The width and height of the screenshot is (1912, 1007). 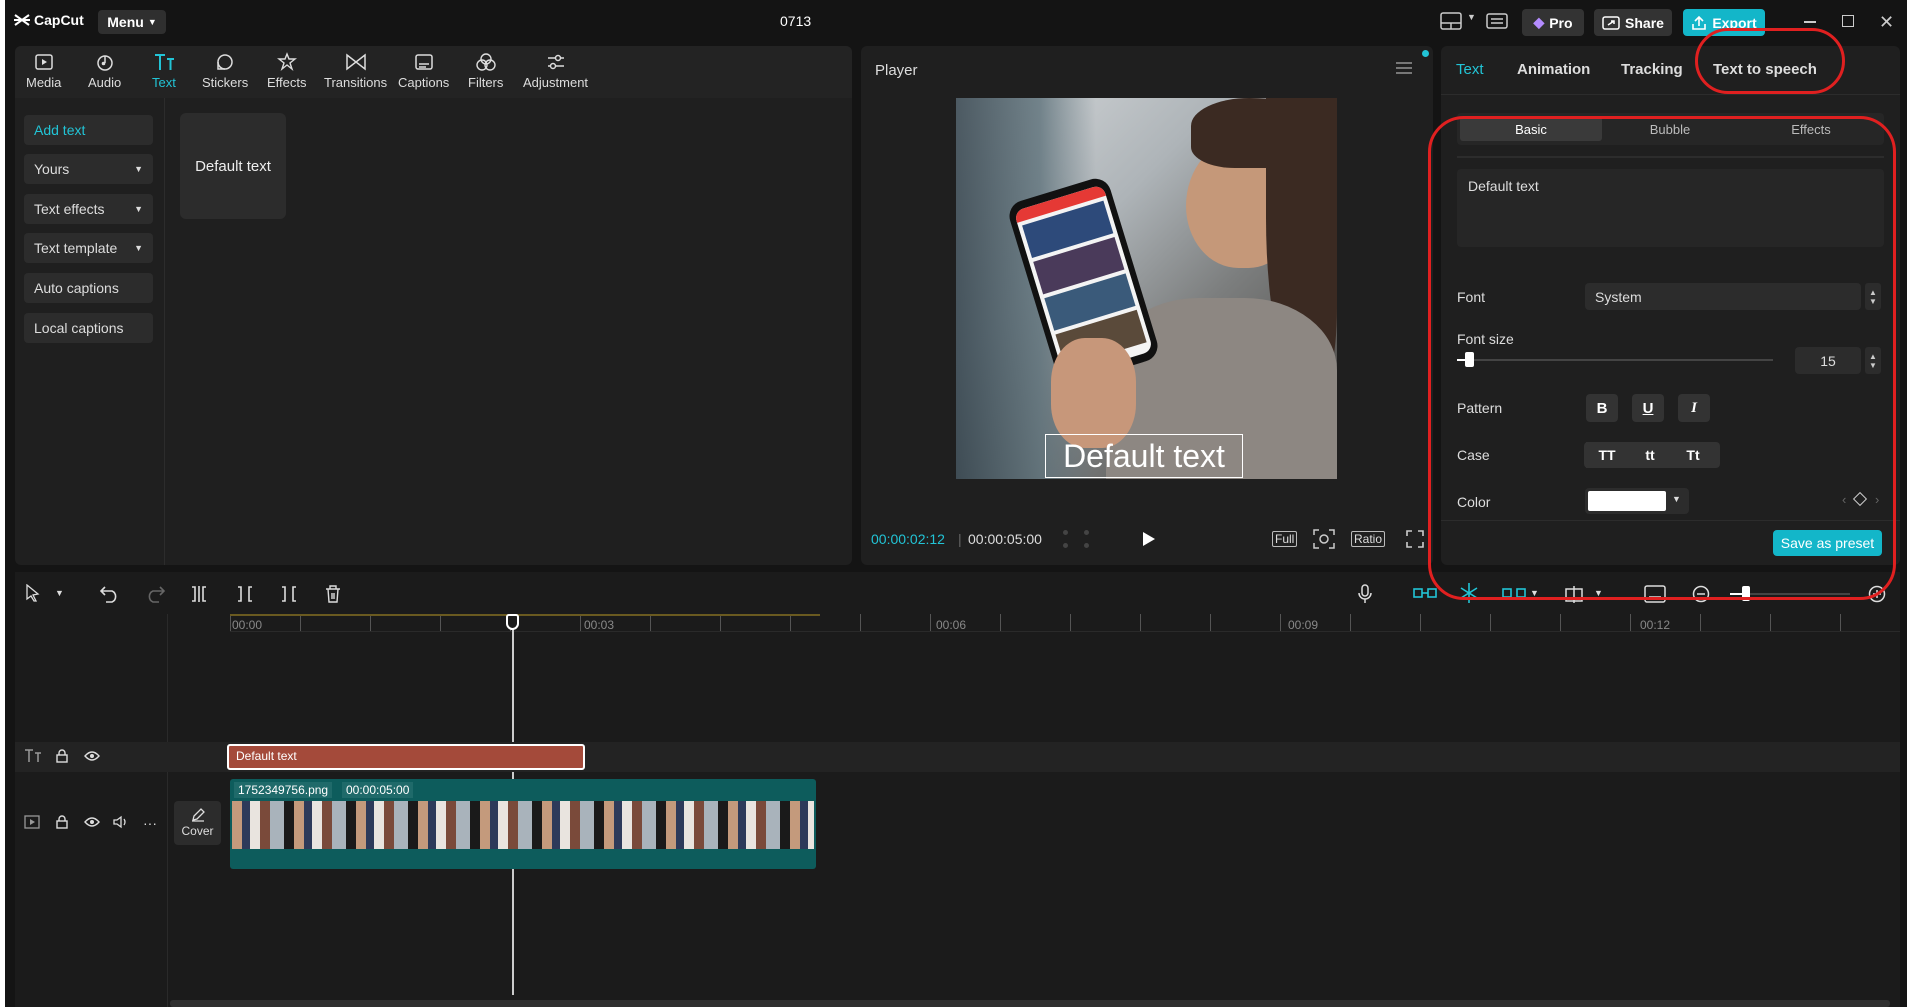 What do you see at coordinates (1149, 539) in the screenshot?
I see `play-button` at bounding box center [1149, 539].